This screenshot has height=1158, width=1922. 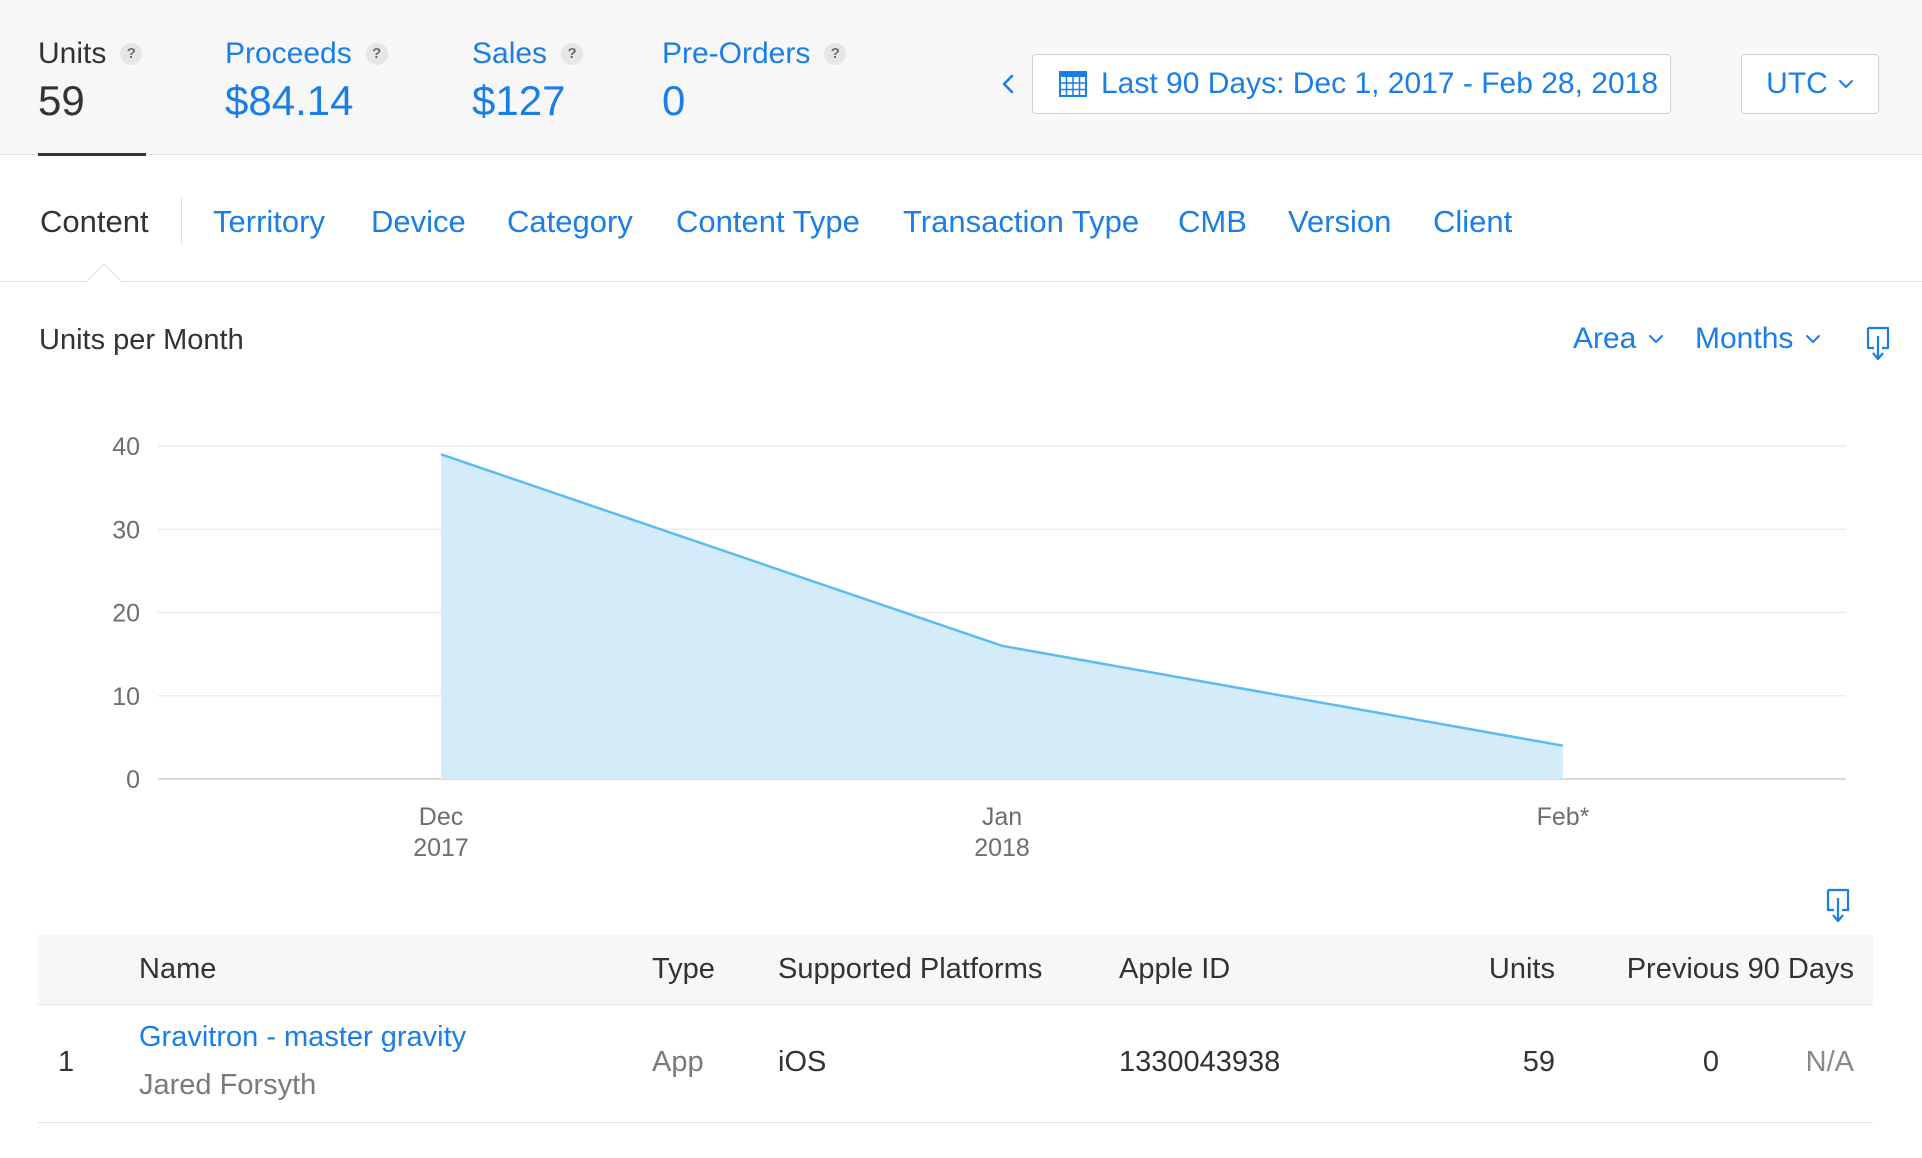 I want to click on tab-territory: Territory, so click(x=269, y=222).